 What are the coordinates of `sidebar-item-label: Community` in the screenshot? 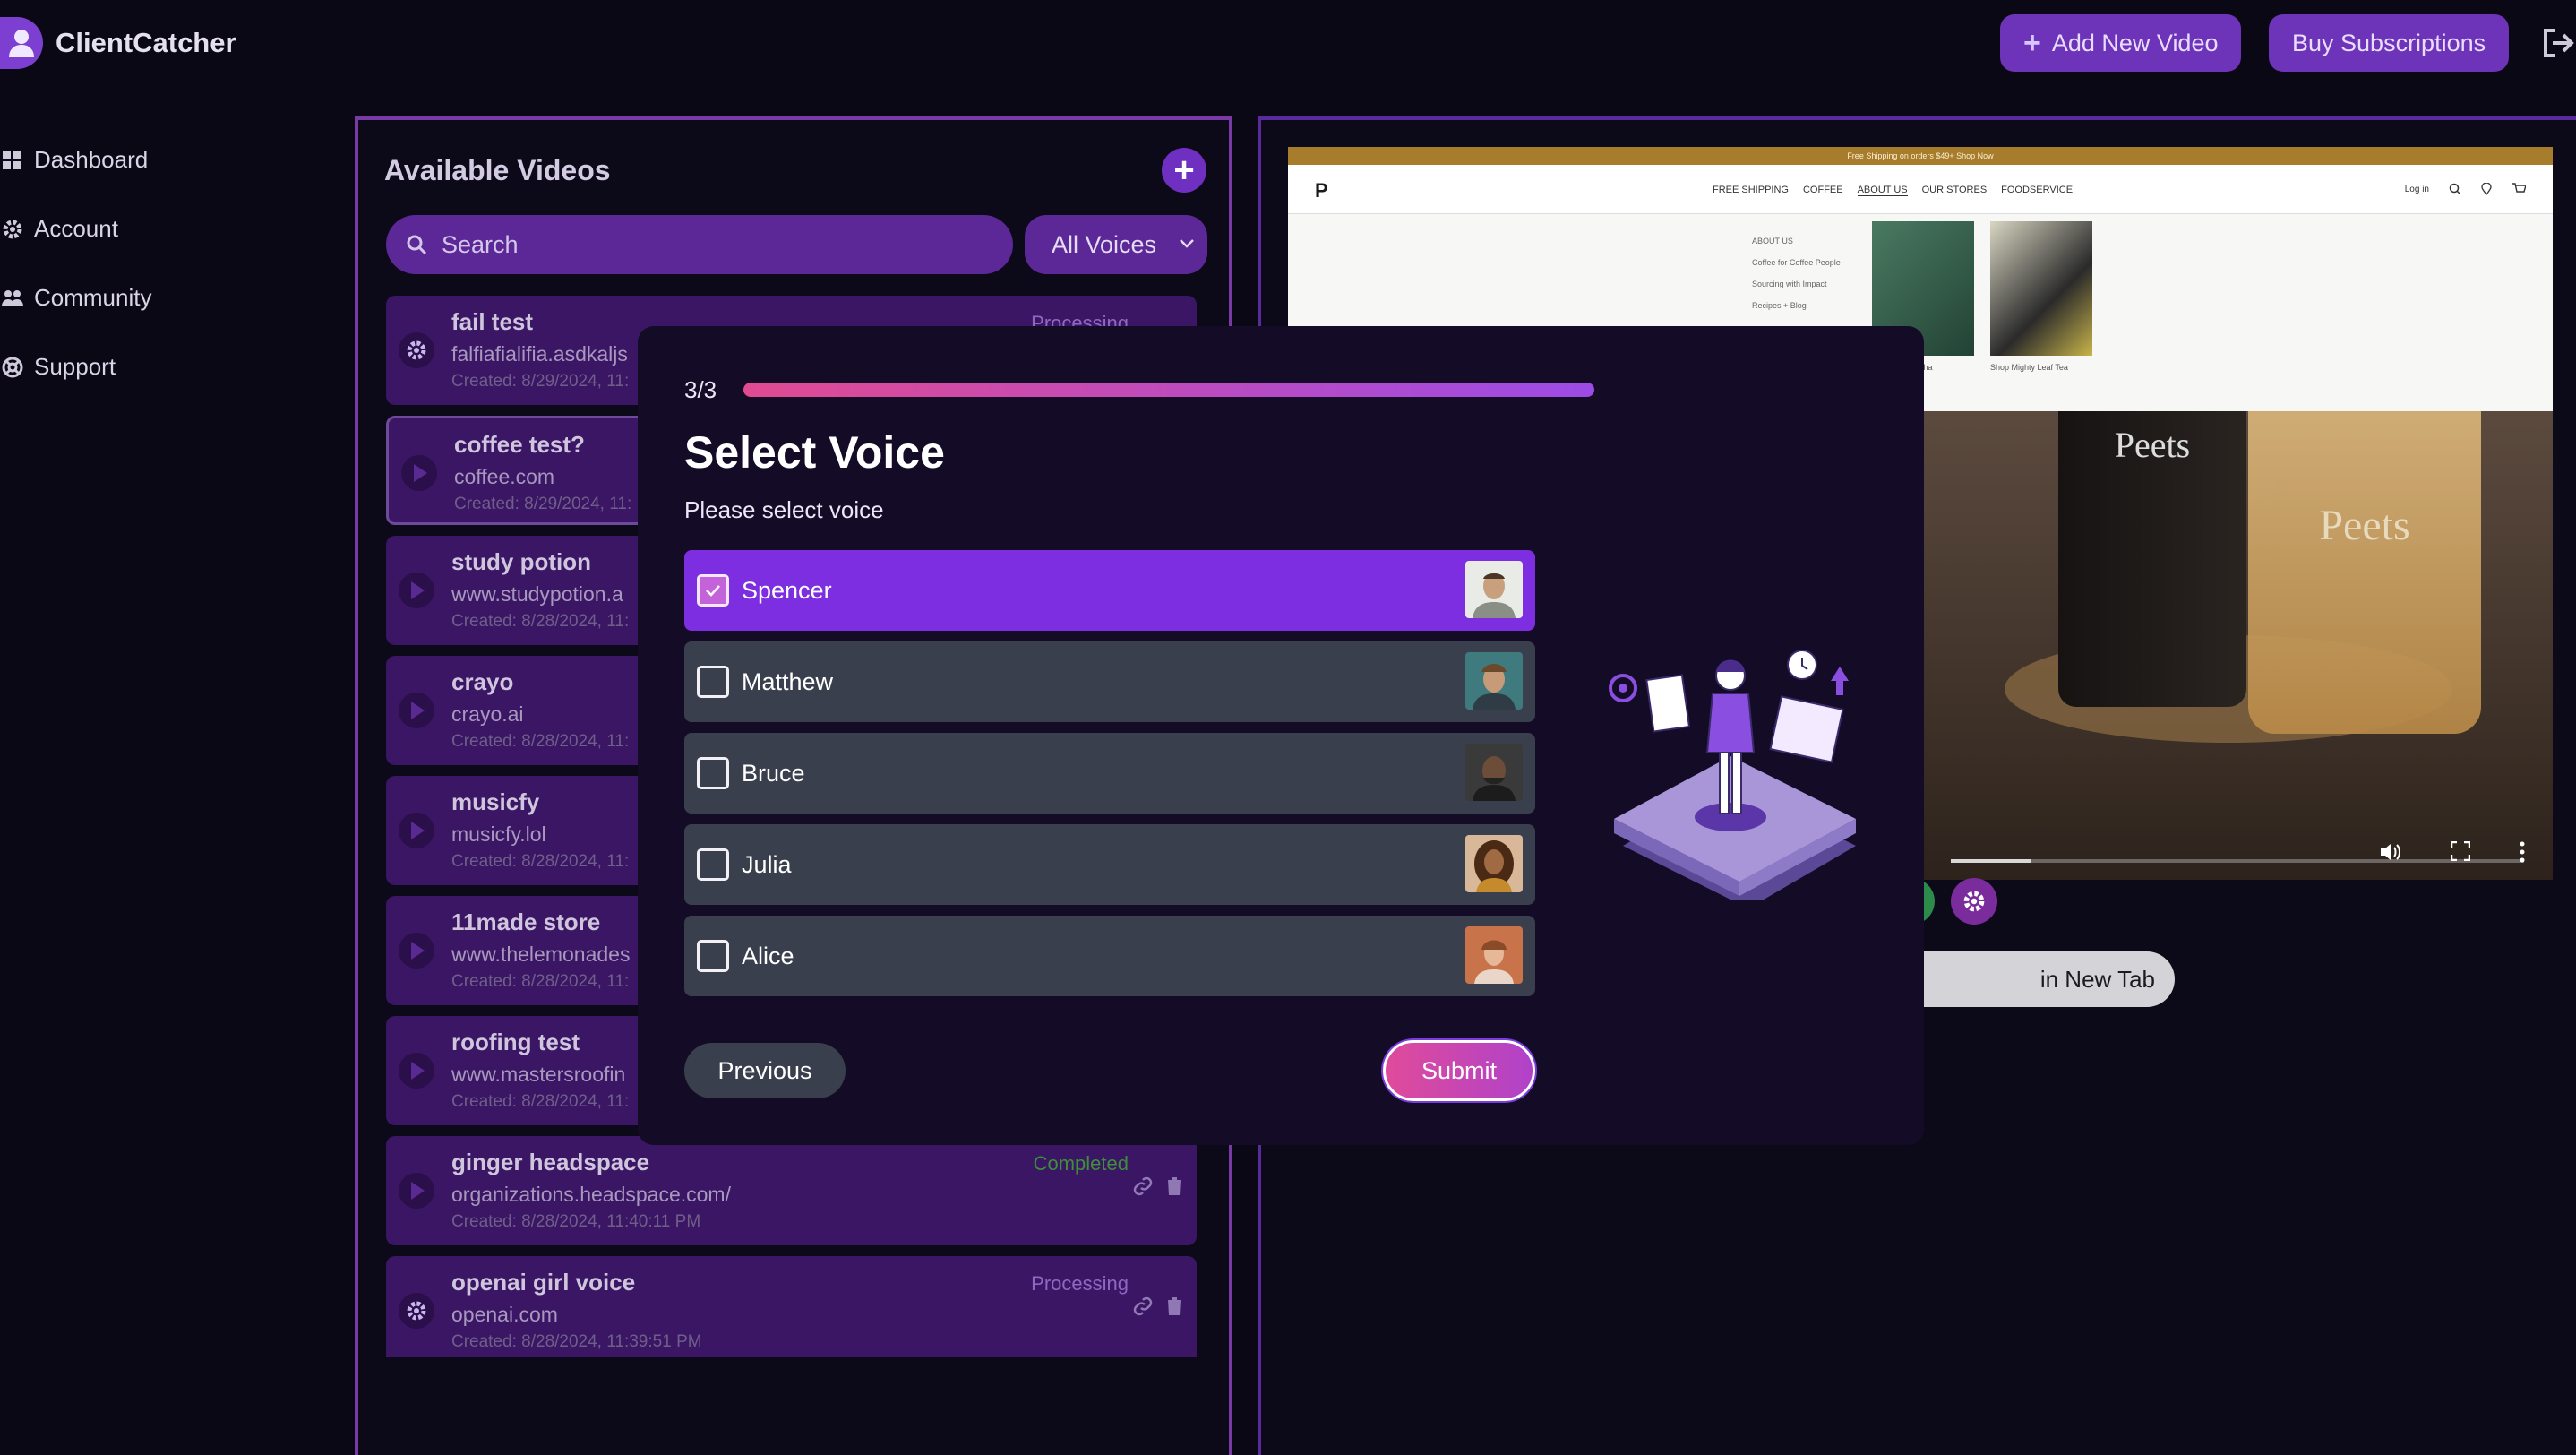 It's located at (93, 297).